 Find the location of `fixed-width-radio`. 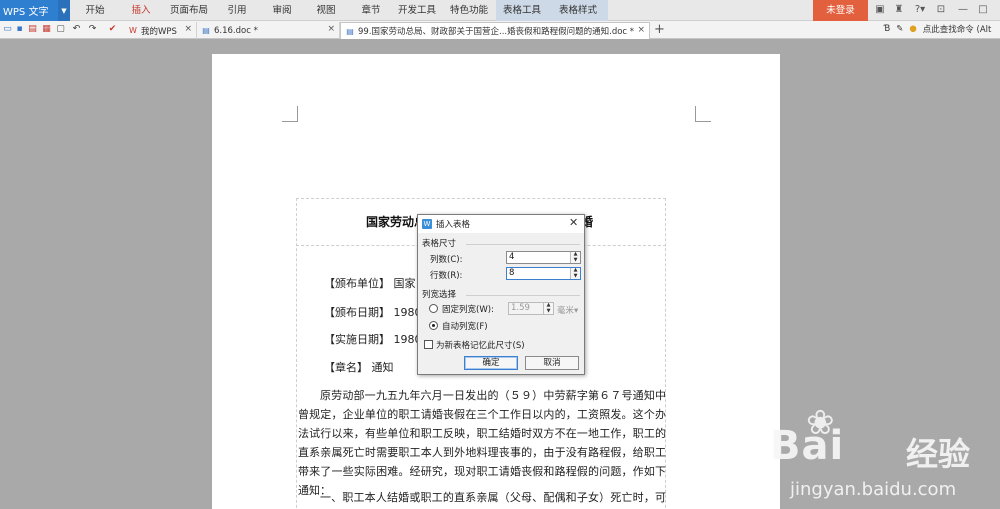

fixed-width-radio is located at coordinates (433, 308).